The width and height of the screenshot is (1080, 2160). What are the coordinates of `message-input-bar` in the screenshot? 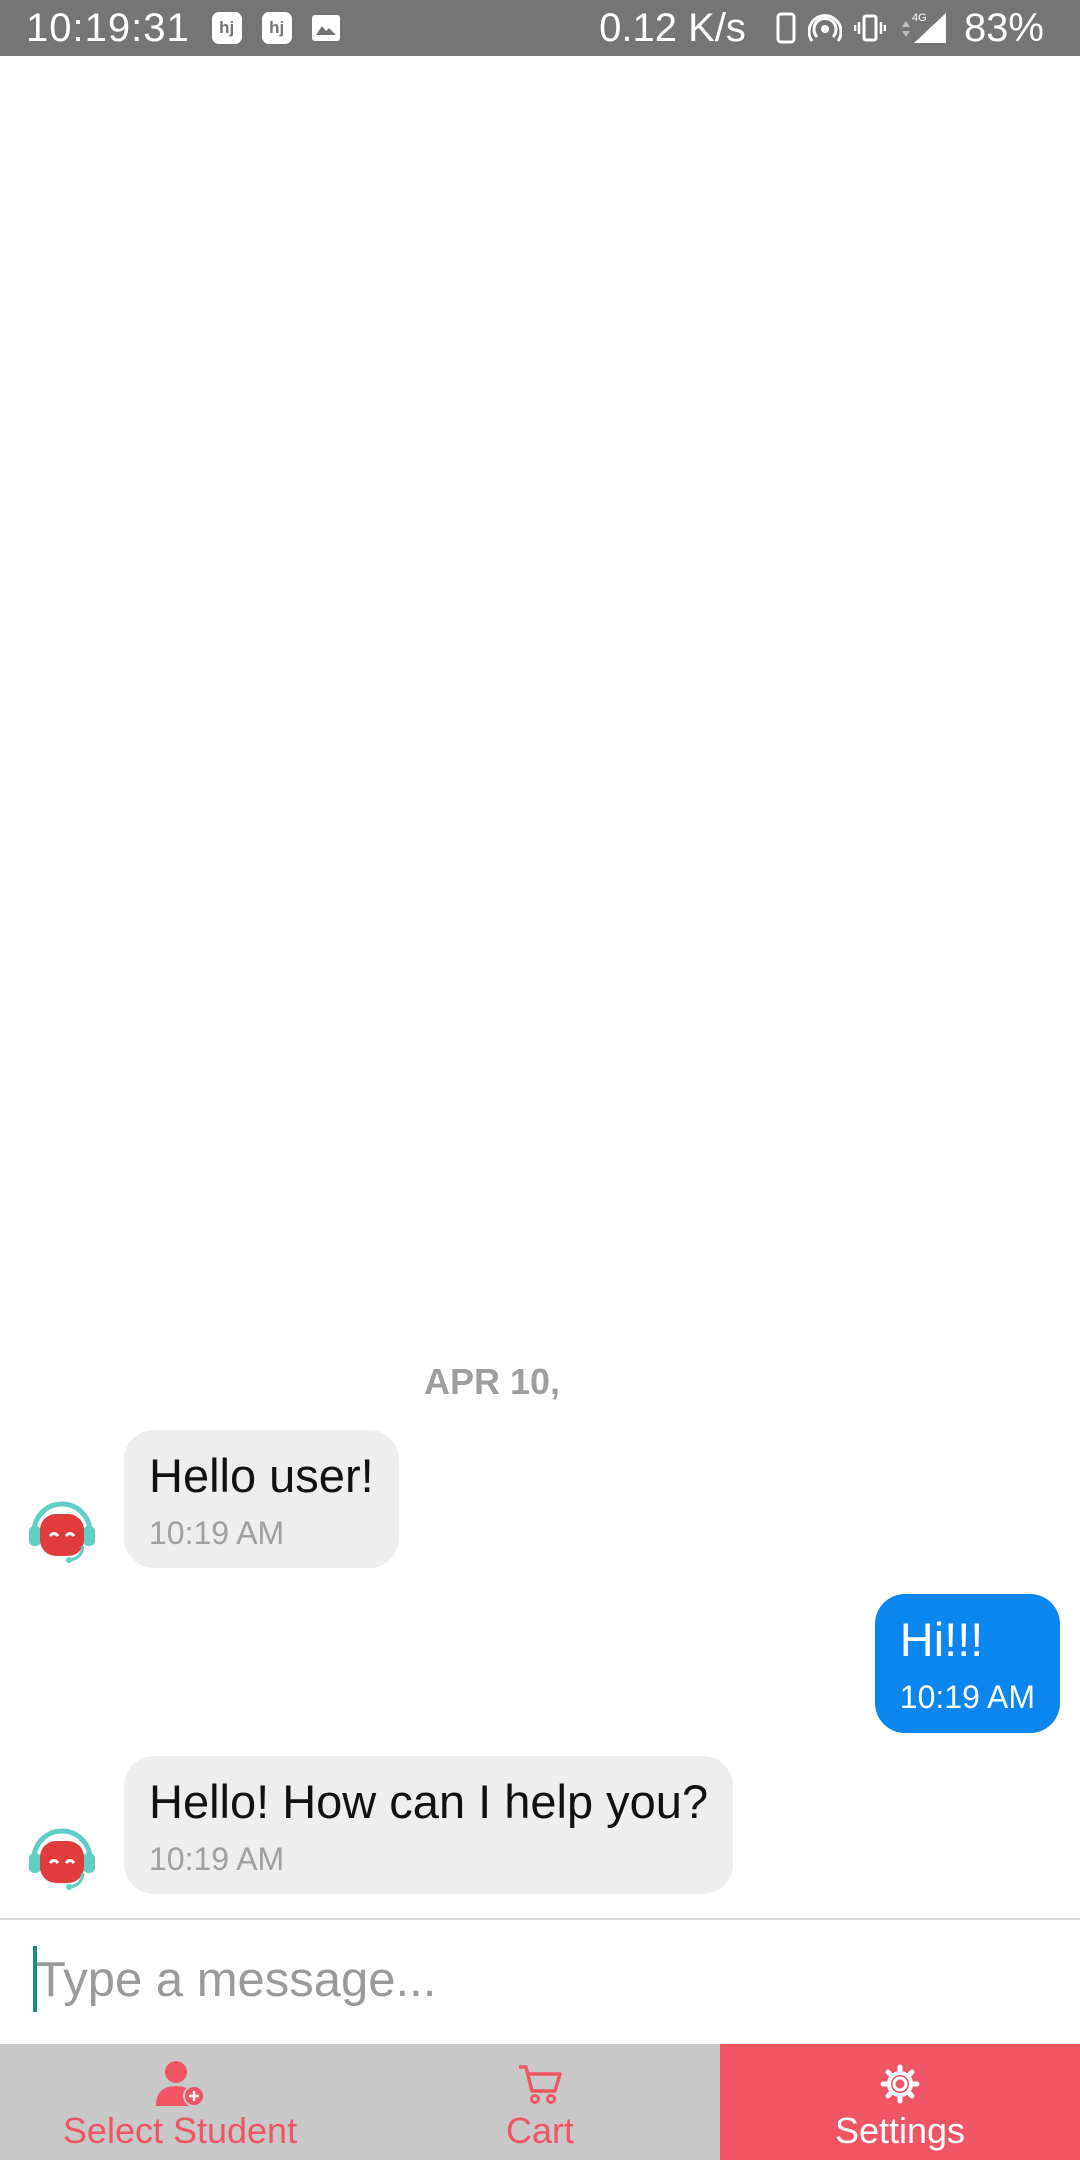 It's located at (540, 1981).